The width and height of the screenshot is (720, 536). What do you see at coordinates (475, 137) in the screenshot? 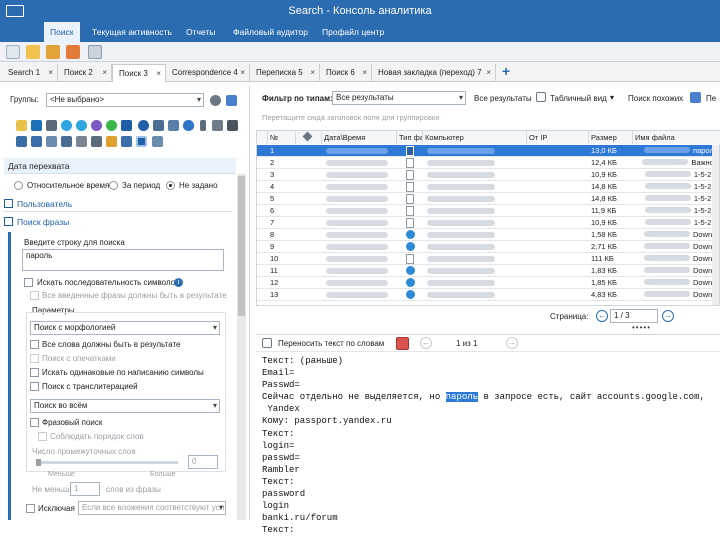
I see `header-computer: Компьютер` at bounding box center [475, 137].